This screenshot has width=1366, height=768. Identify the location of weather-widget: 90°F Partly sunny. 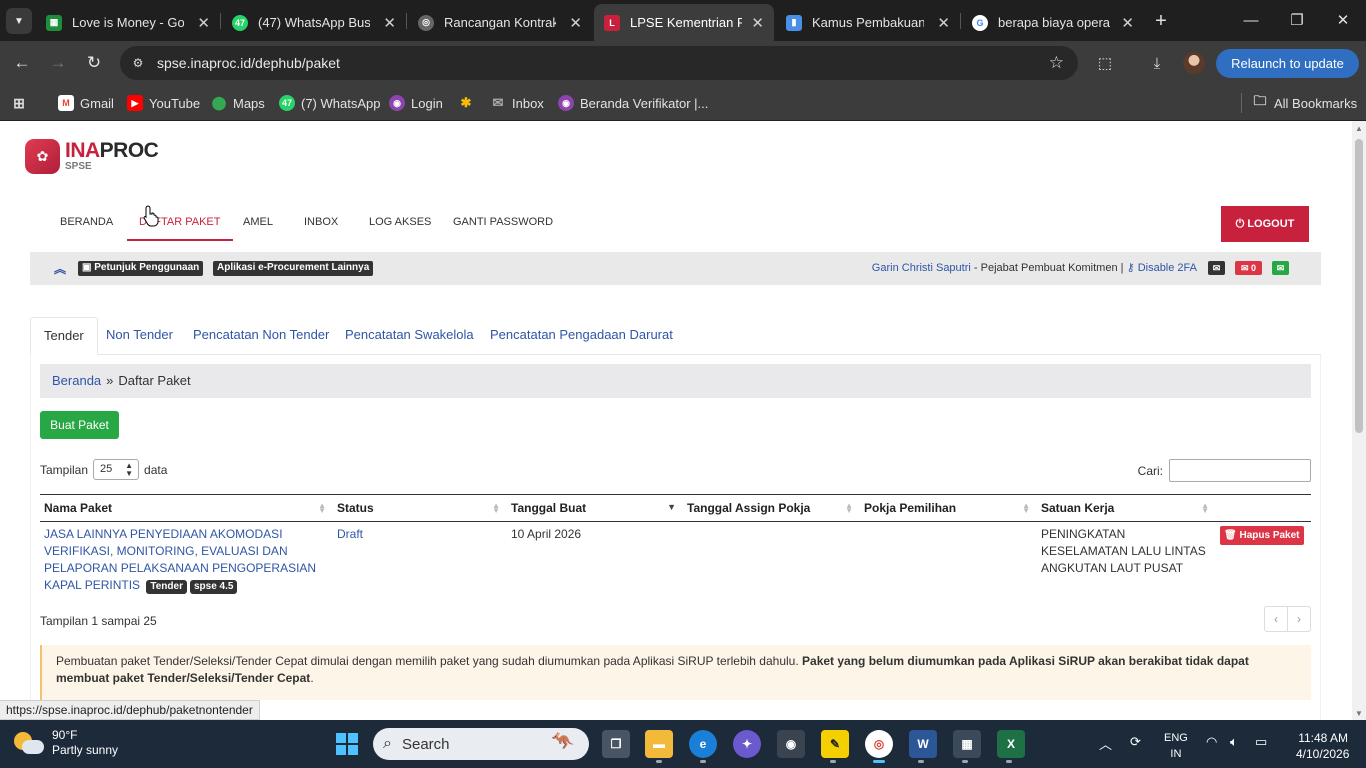
(66, 743).